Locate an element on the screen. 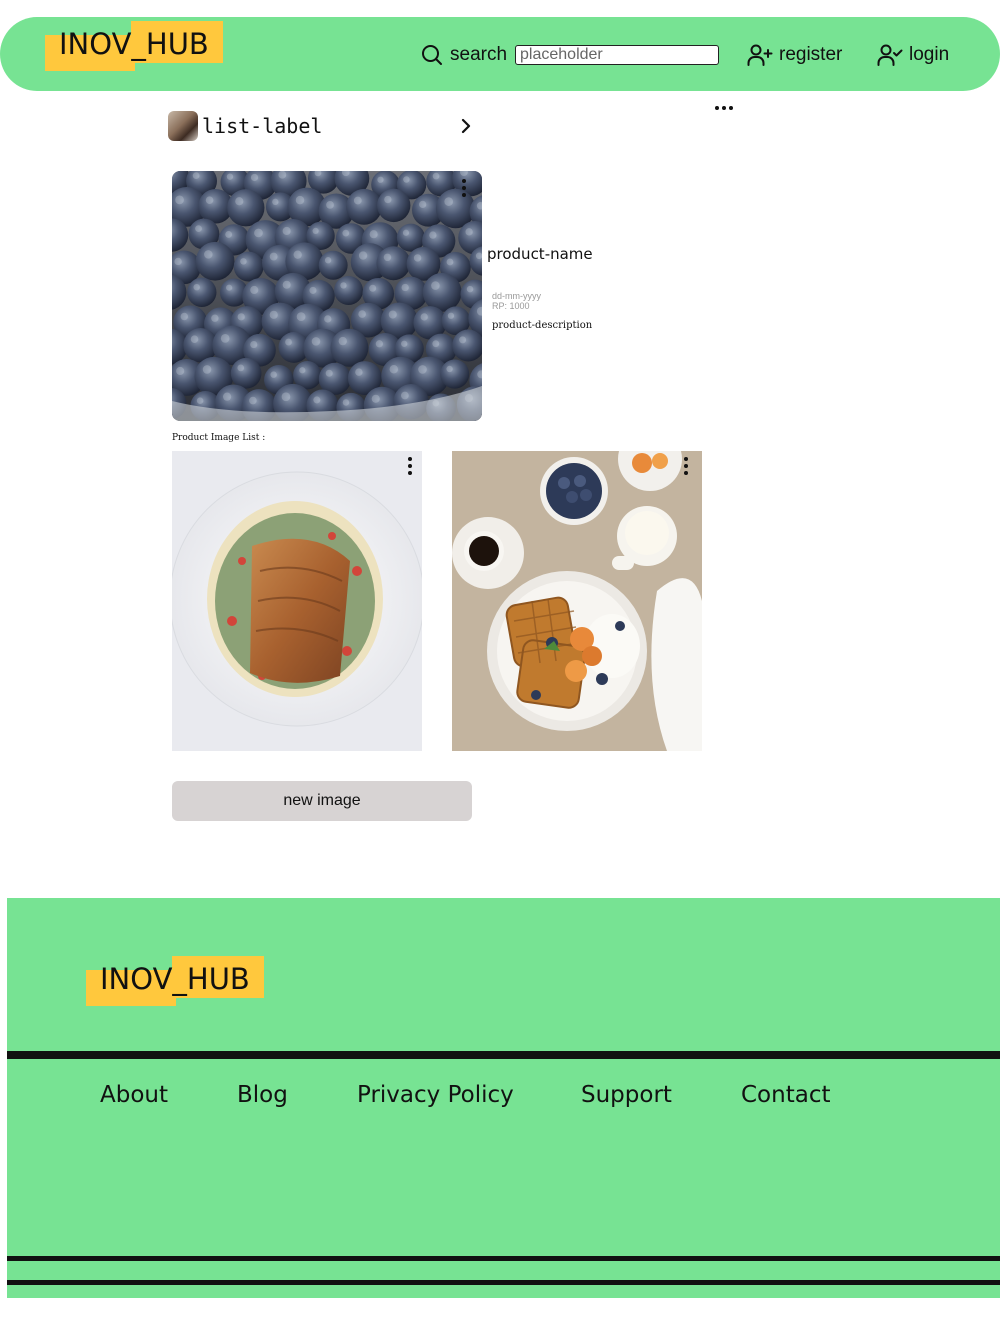 Image resolution: width=1000 pixels, height=1337 pixels. footer-logo: INOV_HUB is located at coordinates (176, 982).